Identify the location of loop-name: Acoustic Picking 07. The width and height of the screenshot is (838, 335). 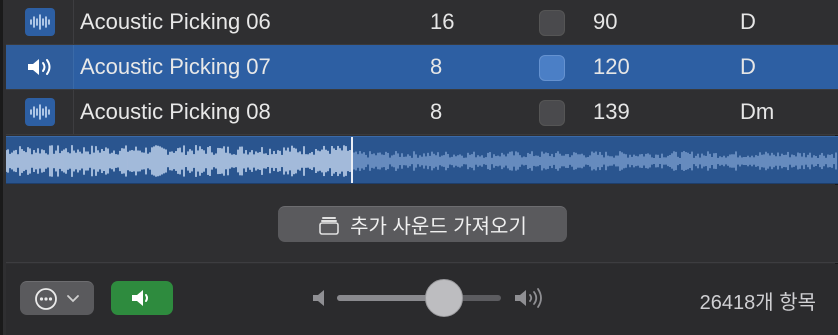
(175, 66).